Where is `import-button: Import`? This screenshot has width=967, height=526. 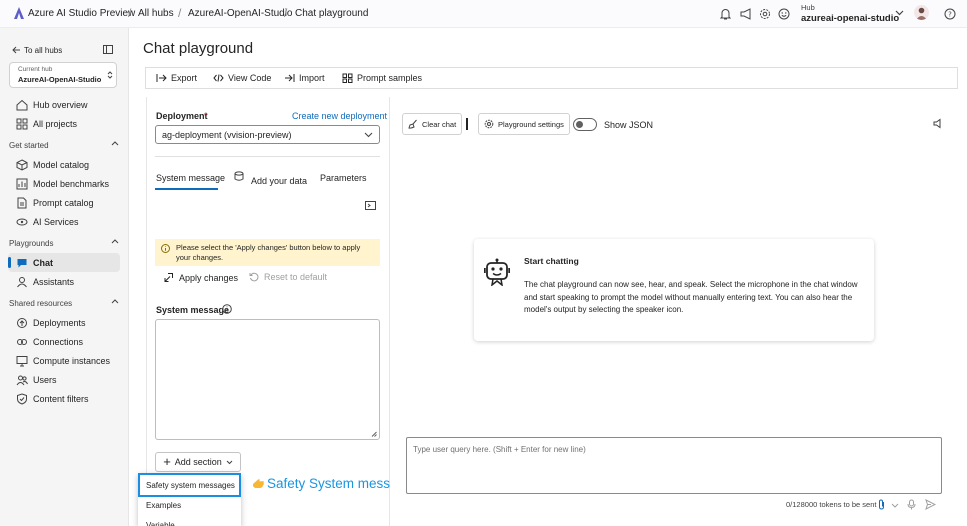 import-button: Import is located at coordinates (304, 78).